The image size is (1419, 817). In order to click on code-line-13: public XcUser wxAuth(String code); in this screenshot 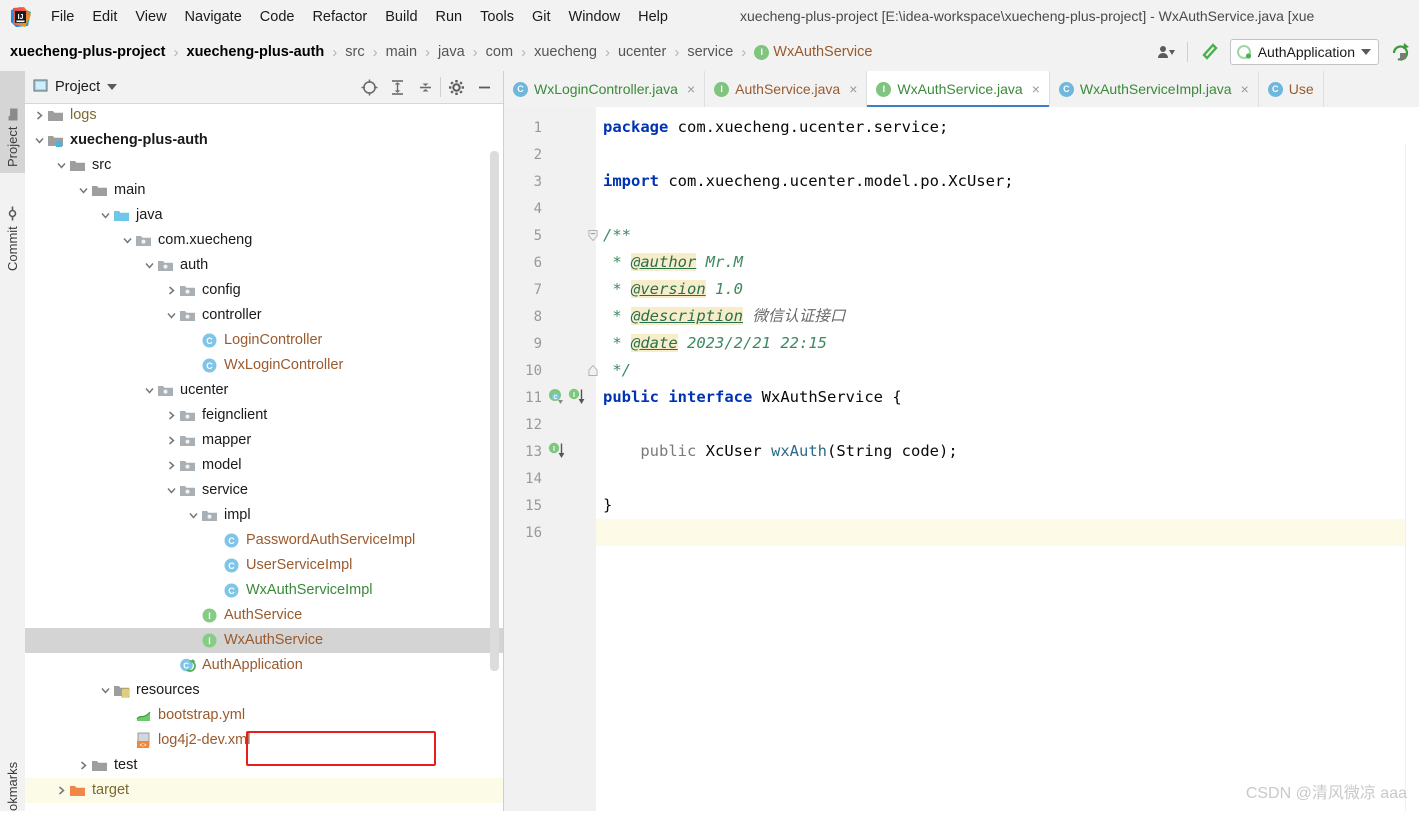, I will do `click(1007, 451)`.